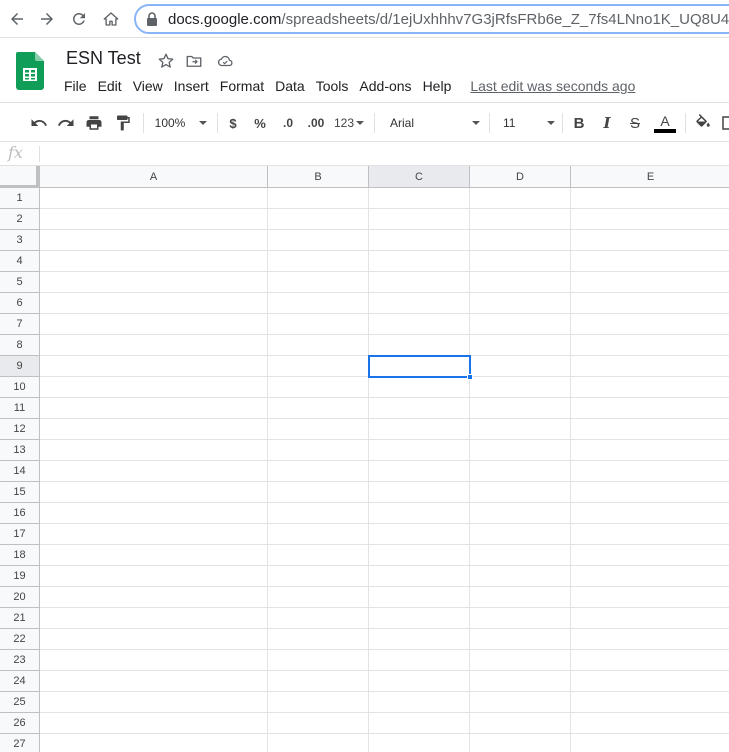 The width and height of the screenshot is (729, 752). What do you see at coordinates (520, 366) in the screenshot?
I see `cell-d9` at bounding box center [520, 366].